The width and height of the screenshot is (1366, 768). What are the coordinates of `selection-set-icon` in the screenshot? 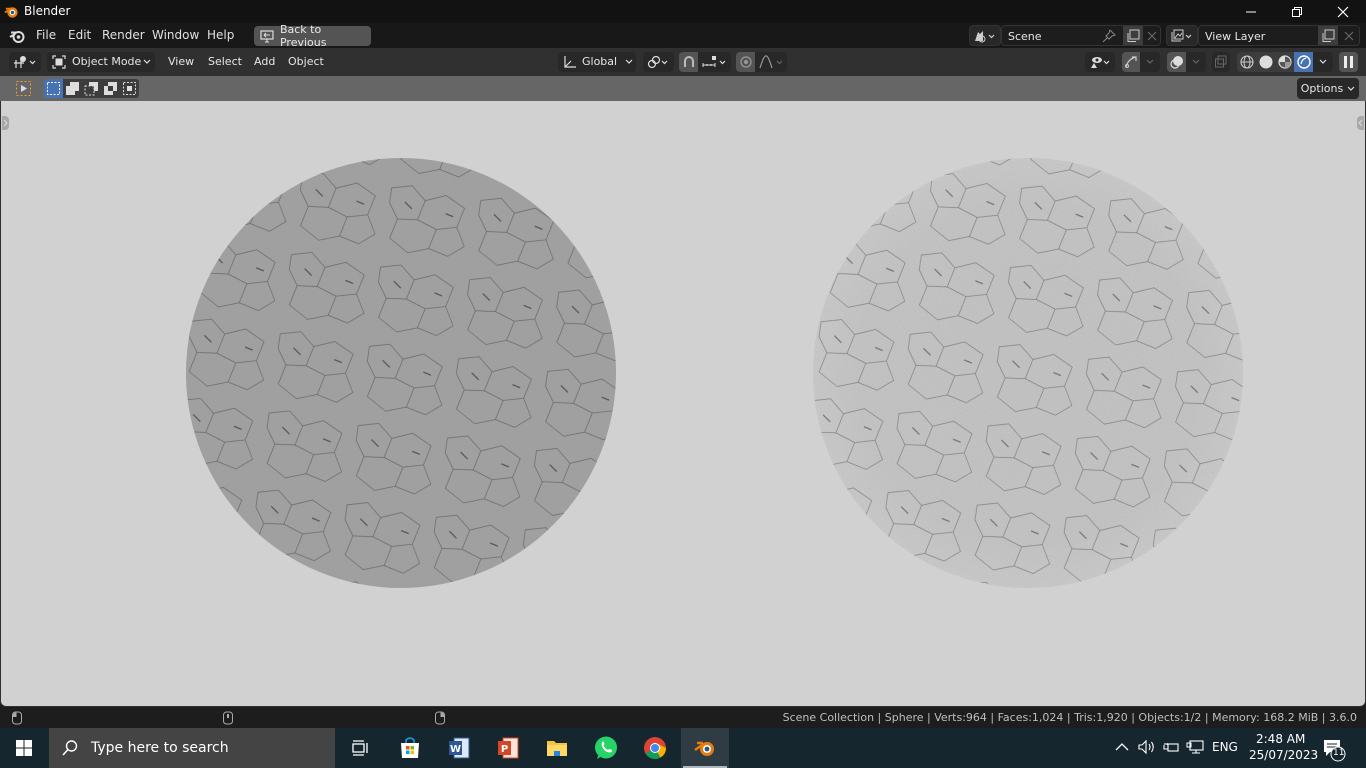 It's located at (53, 88).